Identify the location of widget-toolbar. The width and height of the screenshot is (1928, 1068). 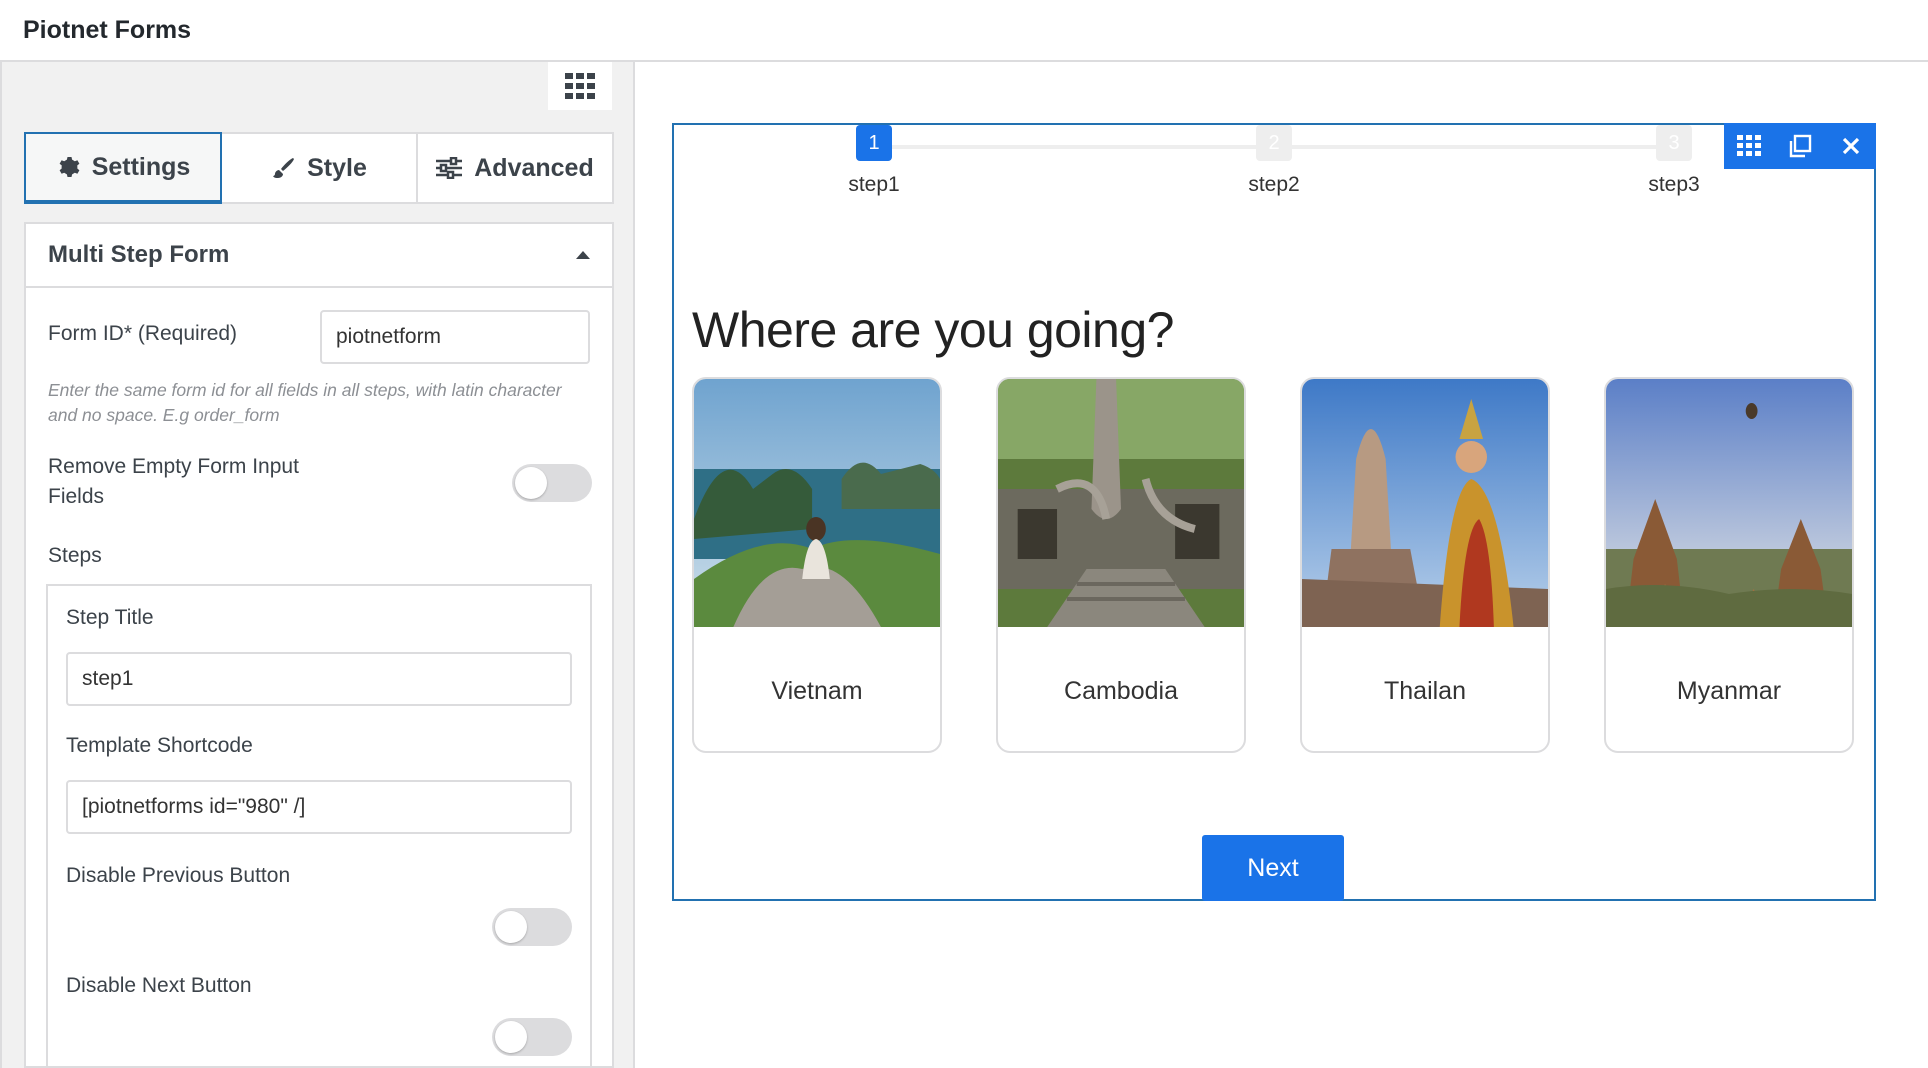
(1800, 146).